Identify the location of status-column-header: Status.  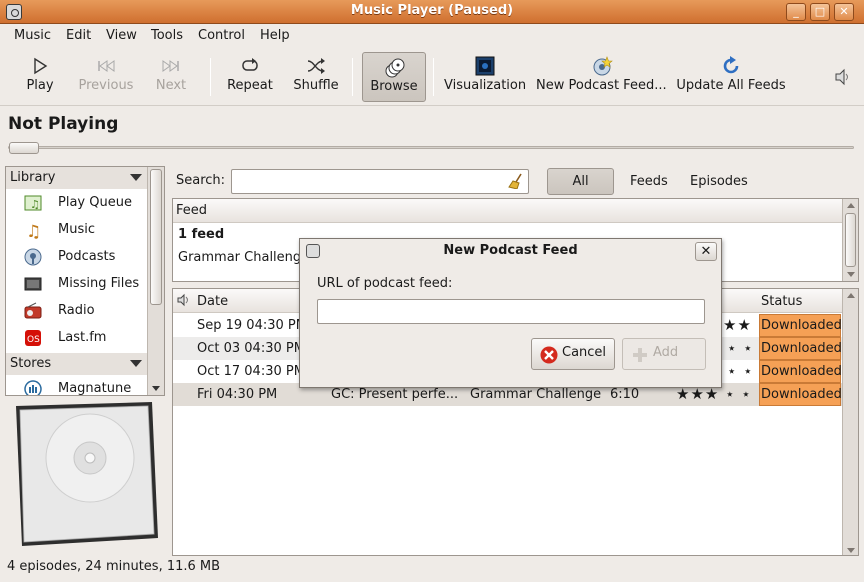
(781, 301).